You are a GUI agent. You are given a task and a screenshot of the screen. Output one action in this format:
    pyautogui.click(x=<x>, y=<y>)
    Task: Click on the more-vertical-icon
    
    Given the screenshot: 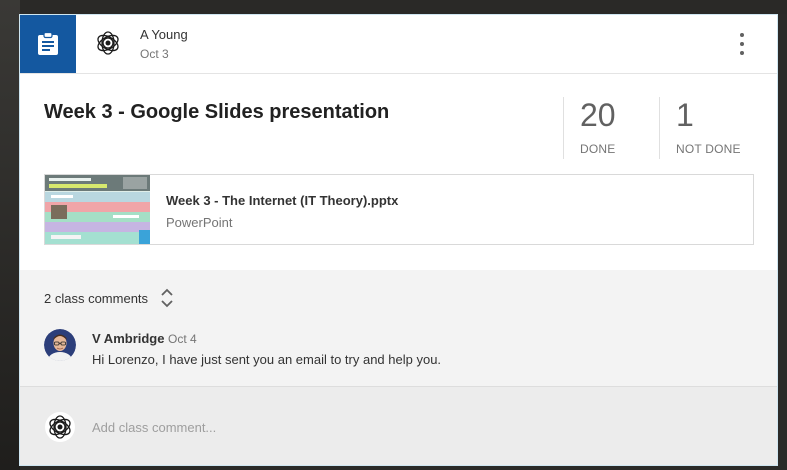 What is the action you would take?
    pyautogui.click(x=742, y=44)
    